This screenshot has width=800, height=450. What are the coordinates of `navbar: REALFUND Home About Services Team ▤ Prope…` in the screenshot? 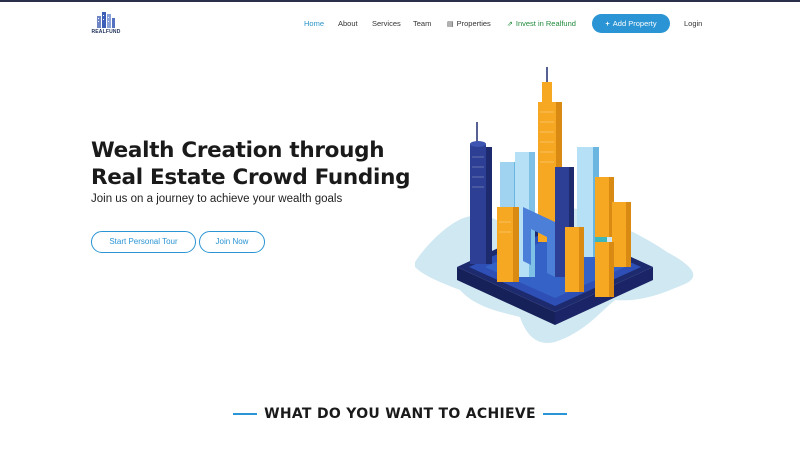 It's located at (400, 23).